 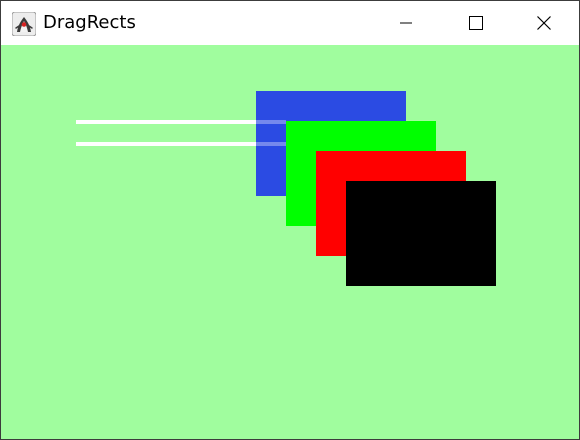 I want to click on minimize-icon, so click(x=406, y=23).